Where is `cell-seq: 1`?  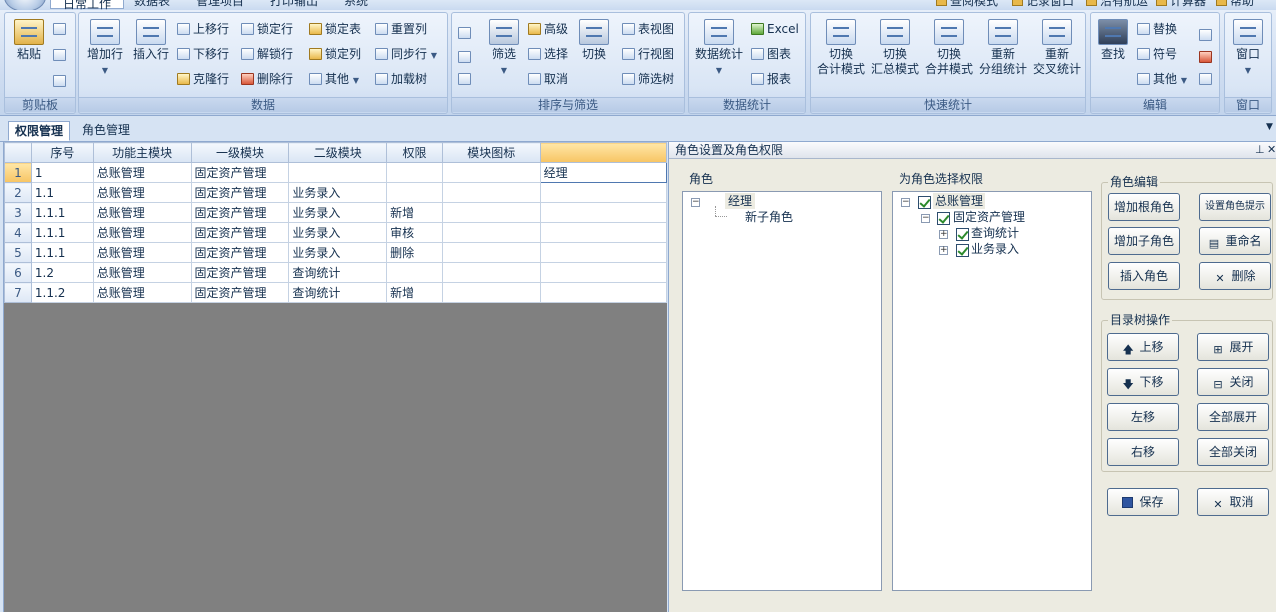 cell-seq: 1 is located at coordinates (62, 172).